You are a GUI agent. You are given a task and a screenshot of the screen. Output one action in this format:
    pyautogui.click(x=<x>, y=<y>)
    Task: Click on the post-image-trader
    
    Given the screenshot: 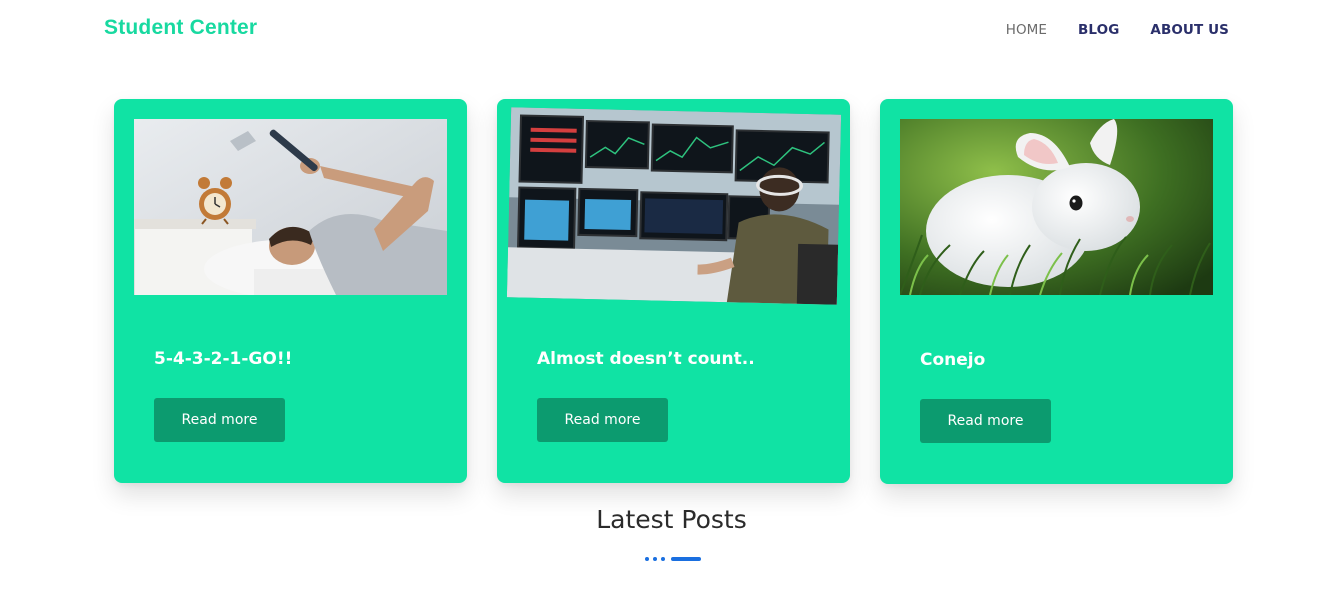 What is the action you would take?
    pyautogui.click(x=674, y=206)
    